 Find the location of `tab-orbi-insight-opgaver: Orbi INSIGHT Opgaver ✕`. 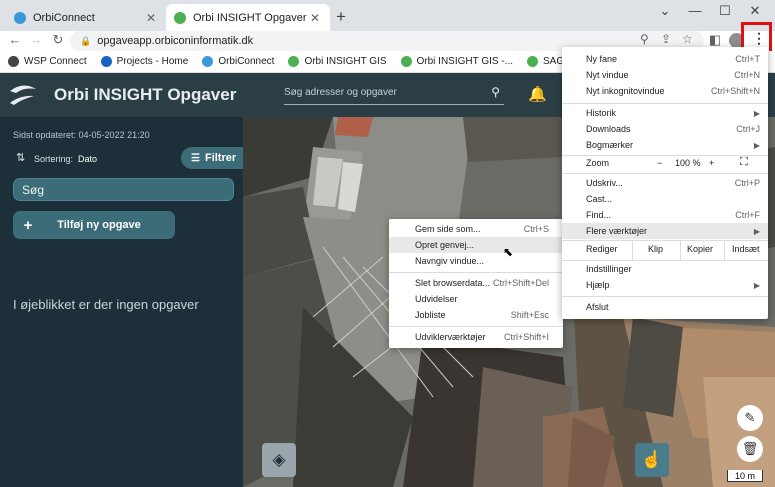

tab-orbi-insight-opgaver: Orbi INSIGHT Opgaver ✕ is located at coordinates (248, 17).